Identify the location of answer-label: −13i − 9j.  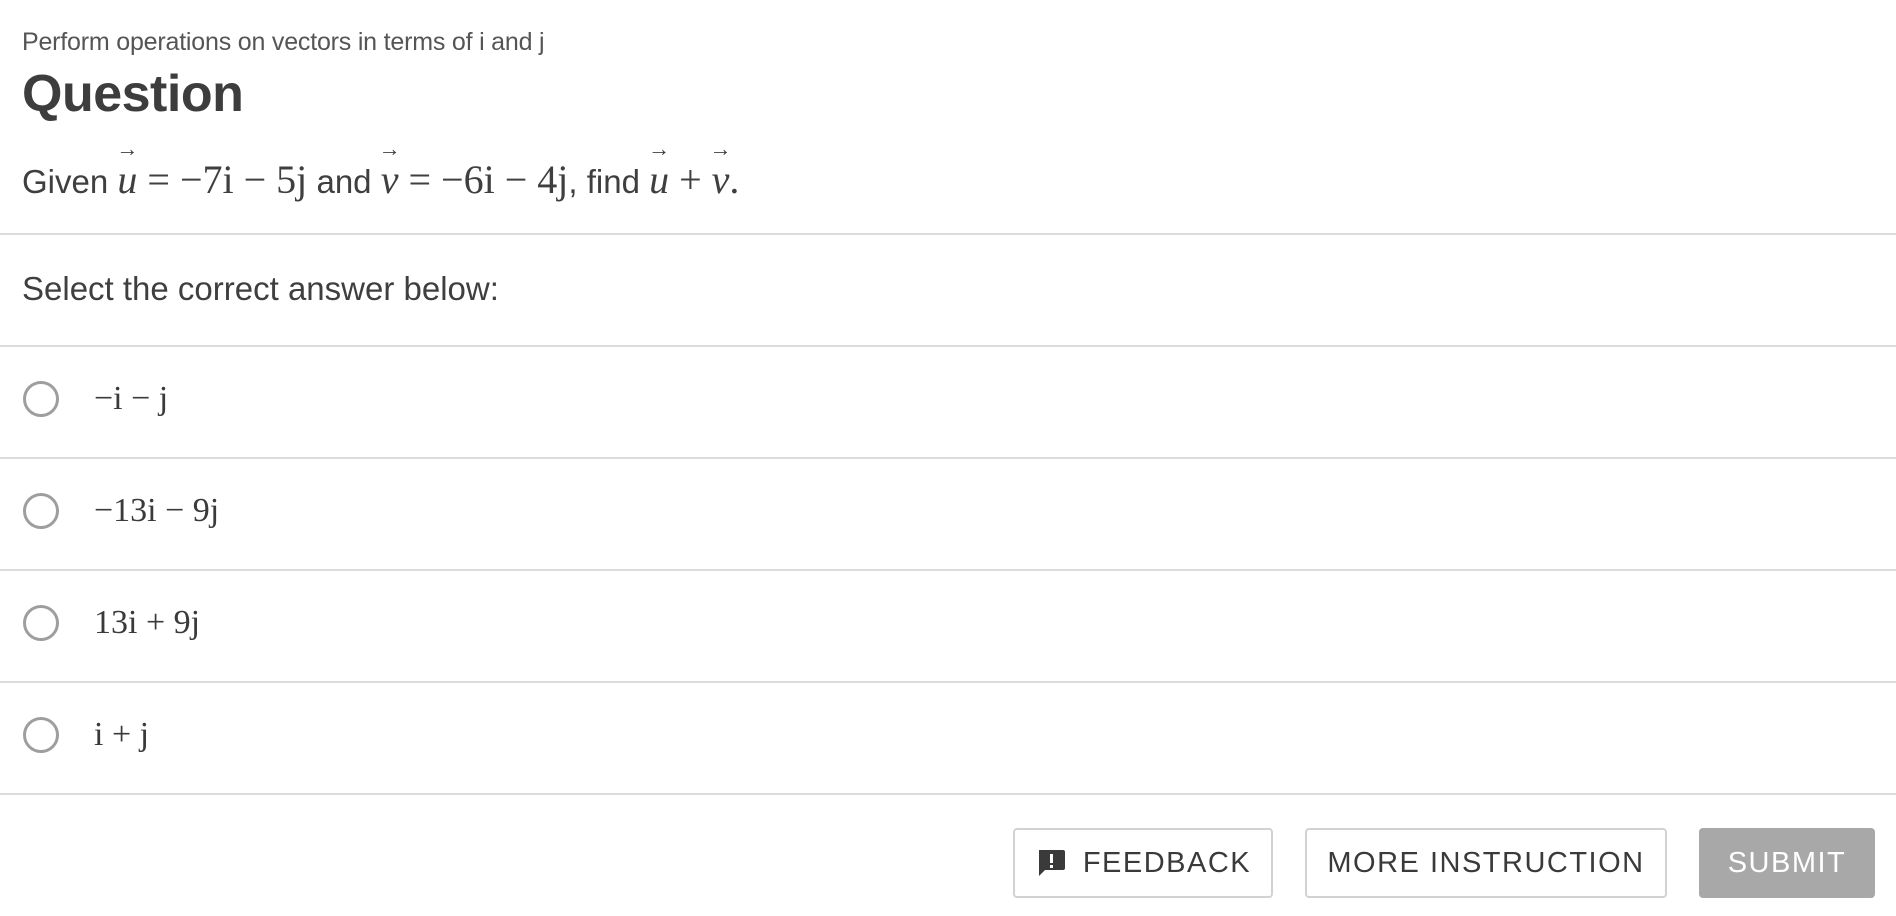
(157, 510).